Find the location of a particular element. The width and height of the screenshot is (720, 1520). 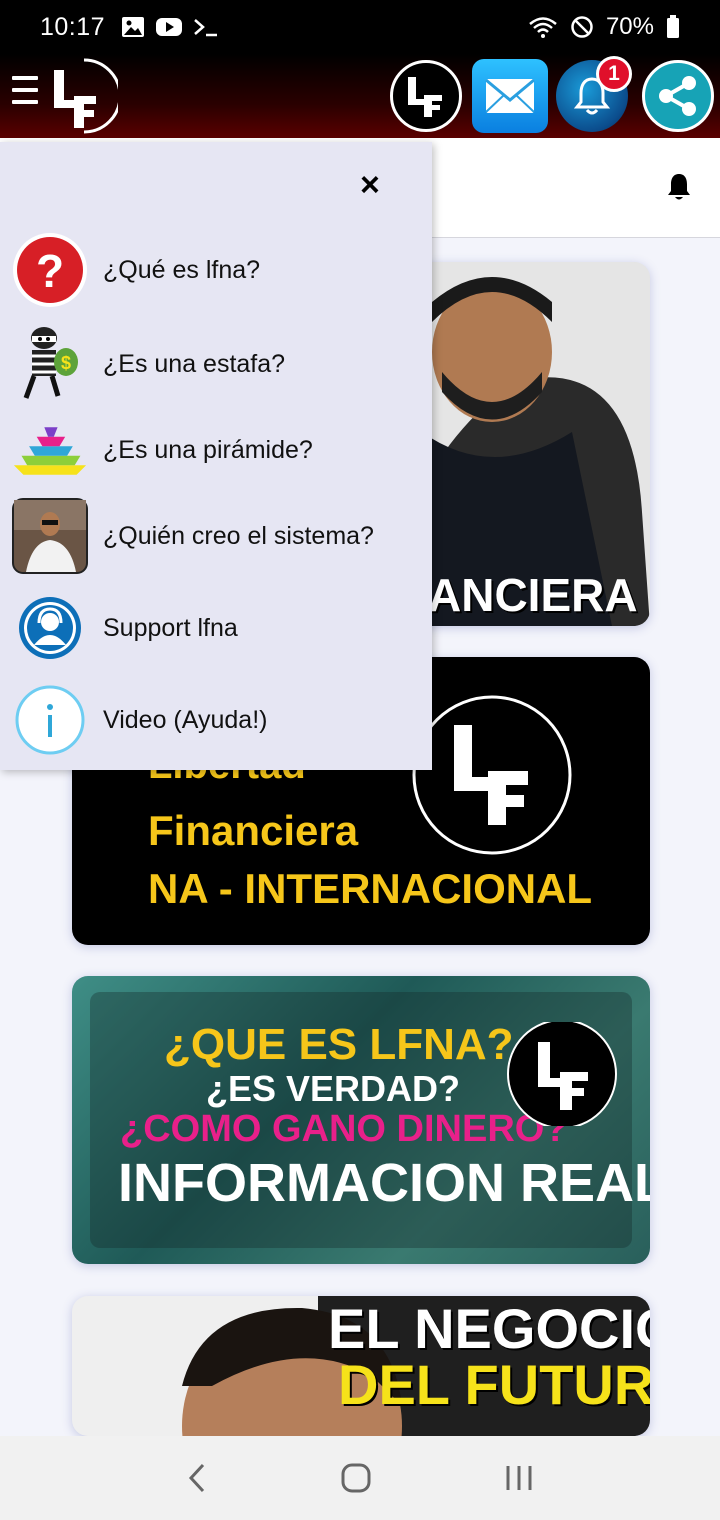

card3-line3: ¿COMO GANO DINERO? is located at coordinates (344, 1129).